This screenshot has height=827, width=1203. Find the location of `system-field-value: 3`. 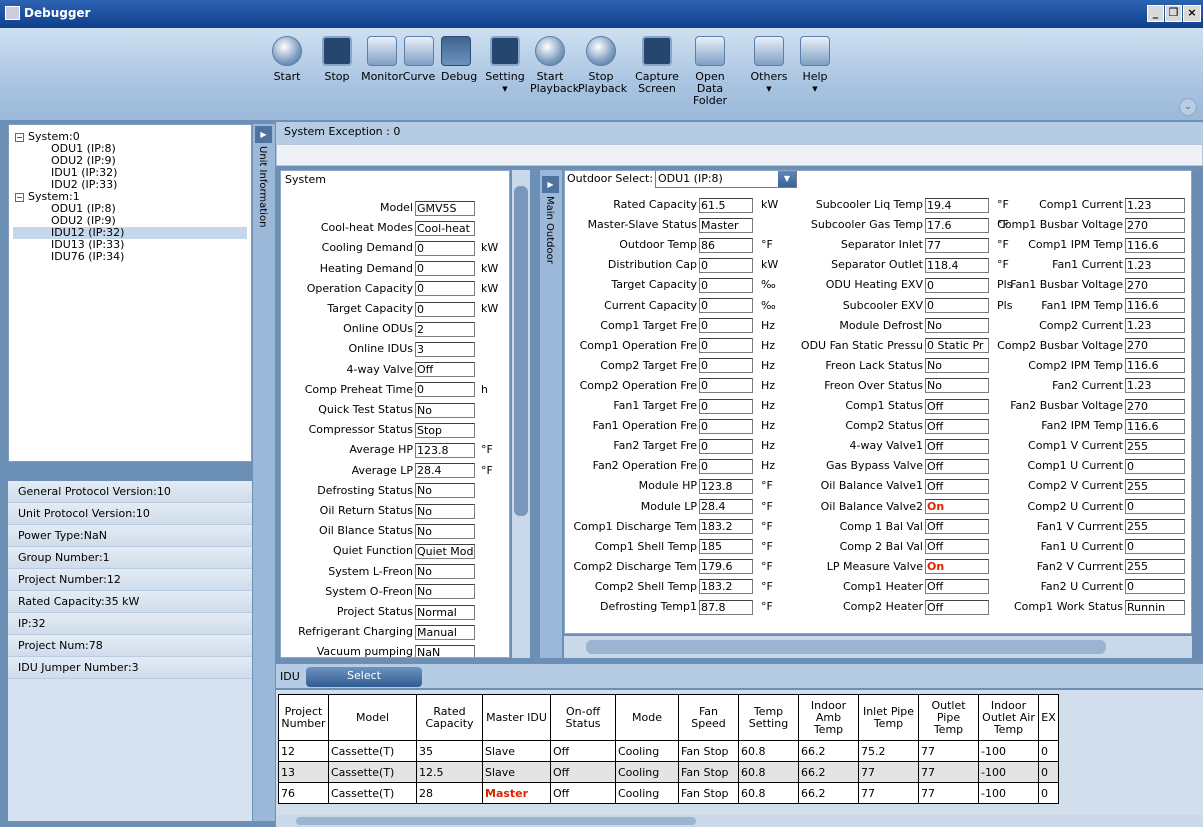

system-field-value: 3 is located at coordinates (445, 349).